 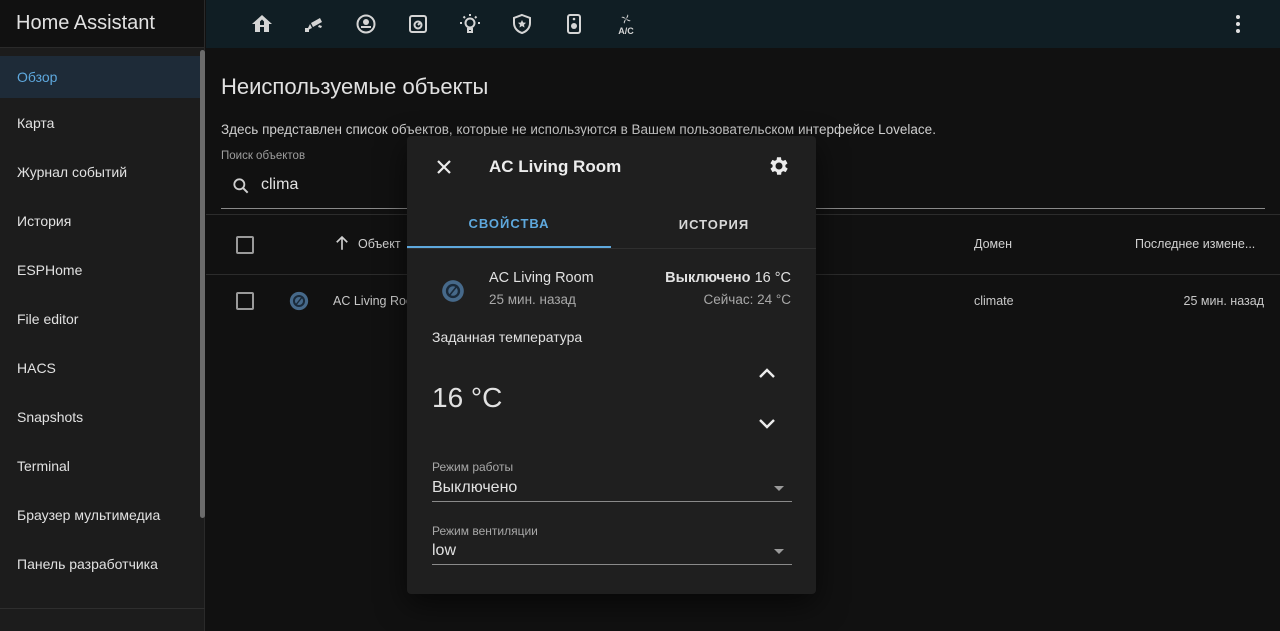 I want to click on sidebar-scrollbar, so click(x=202, y=284).